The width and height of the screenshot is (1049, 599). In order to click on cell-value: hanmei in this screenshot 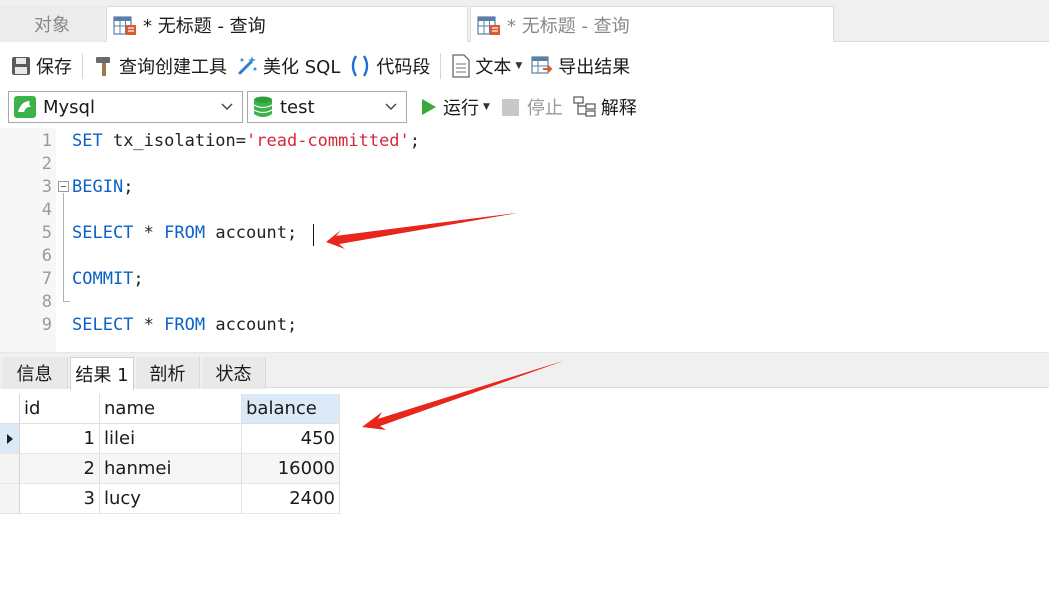, I will do `click(138, 468)`.